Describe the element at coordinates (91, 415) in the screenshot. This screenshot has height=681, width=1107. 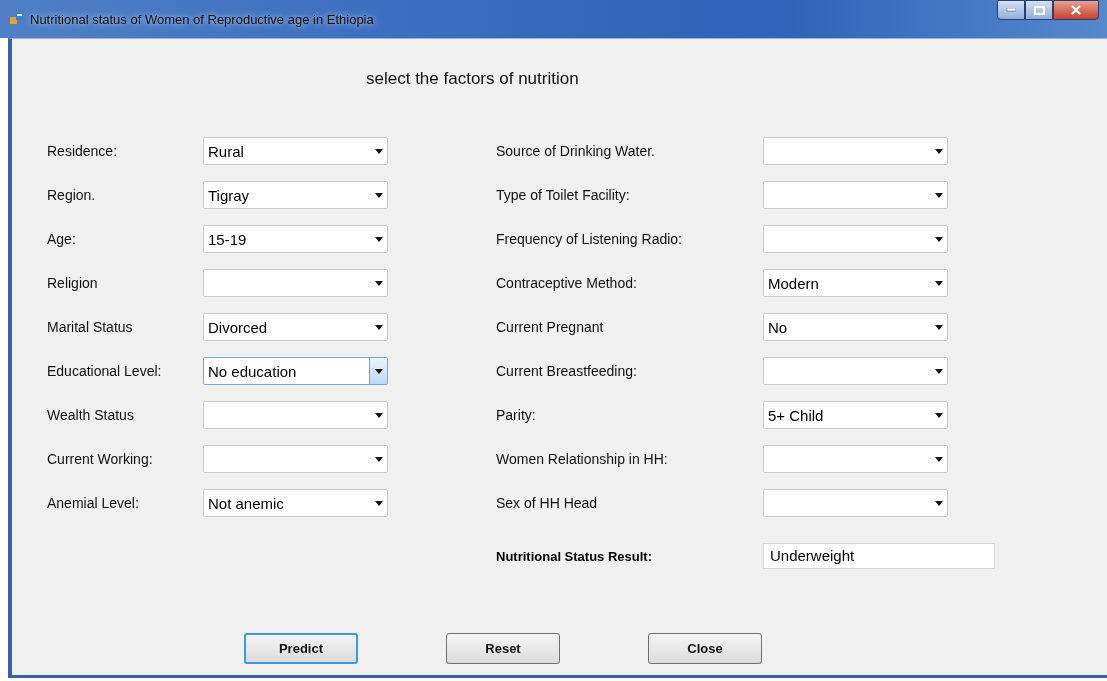
I see `field-label: Wealth Status` at that location.